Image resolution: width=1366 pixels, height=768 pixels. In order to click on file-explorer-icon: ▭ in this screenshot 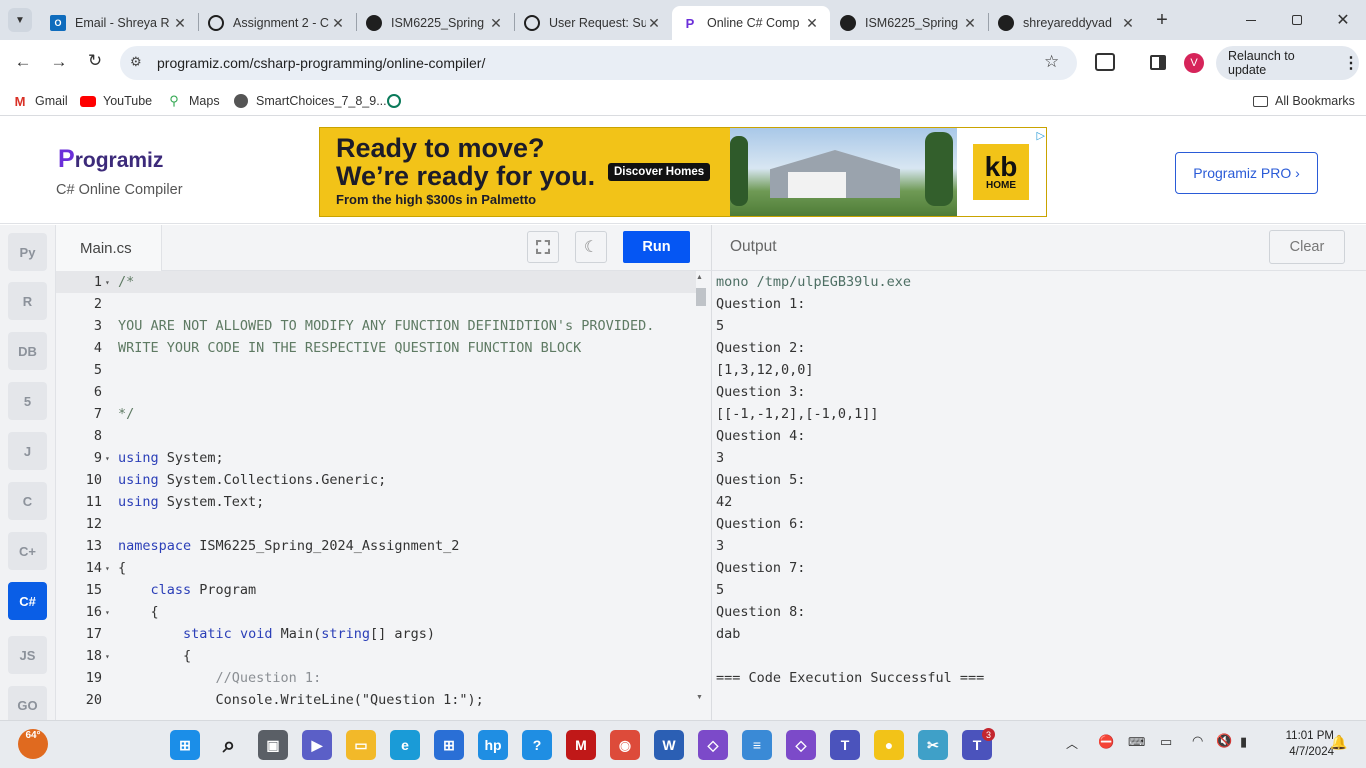, I will do `click(361, 745)`.